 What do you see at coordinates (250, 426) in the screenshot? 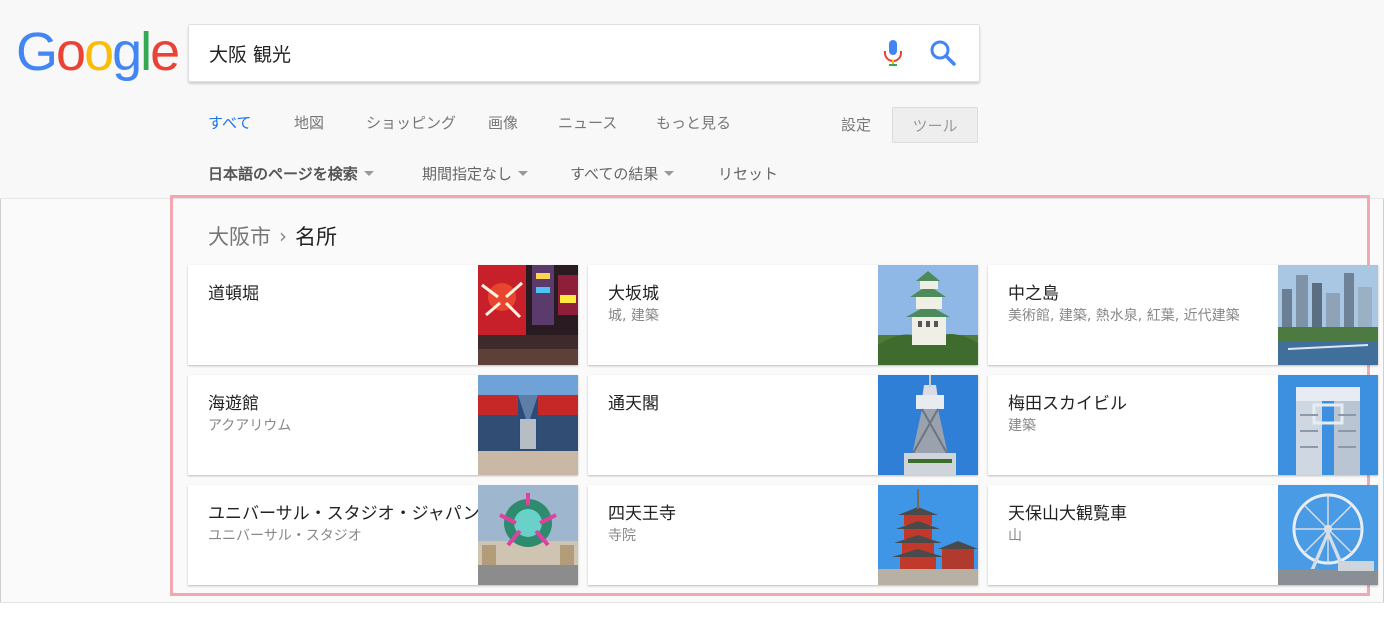
I see `place-subtitle: アクアリウム` at bounding box center [250, 426].